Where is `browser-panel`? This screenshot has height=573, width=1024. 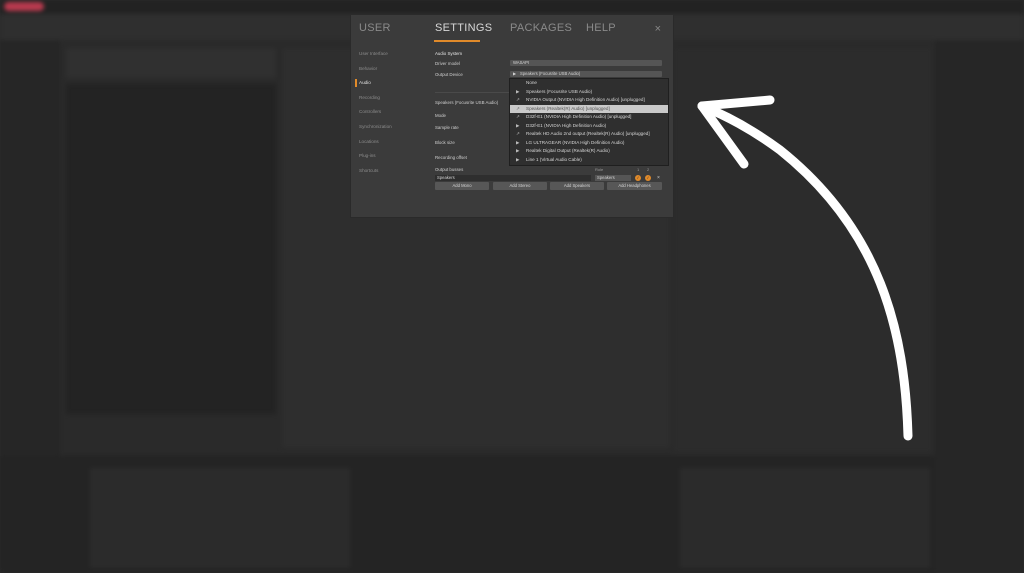 browser-panel is located at coordinates (171, 249).